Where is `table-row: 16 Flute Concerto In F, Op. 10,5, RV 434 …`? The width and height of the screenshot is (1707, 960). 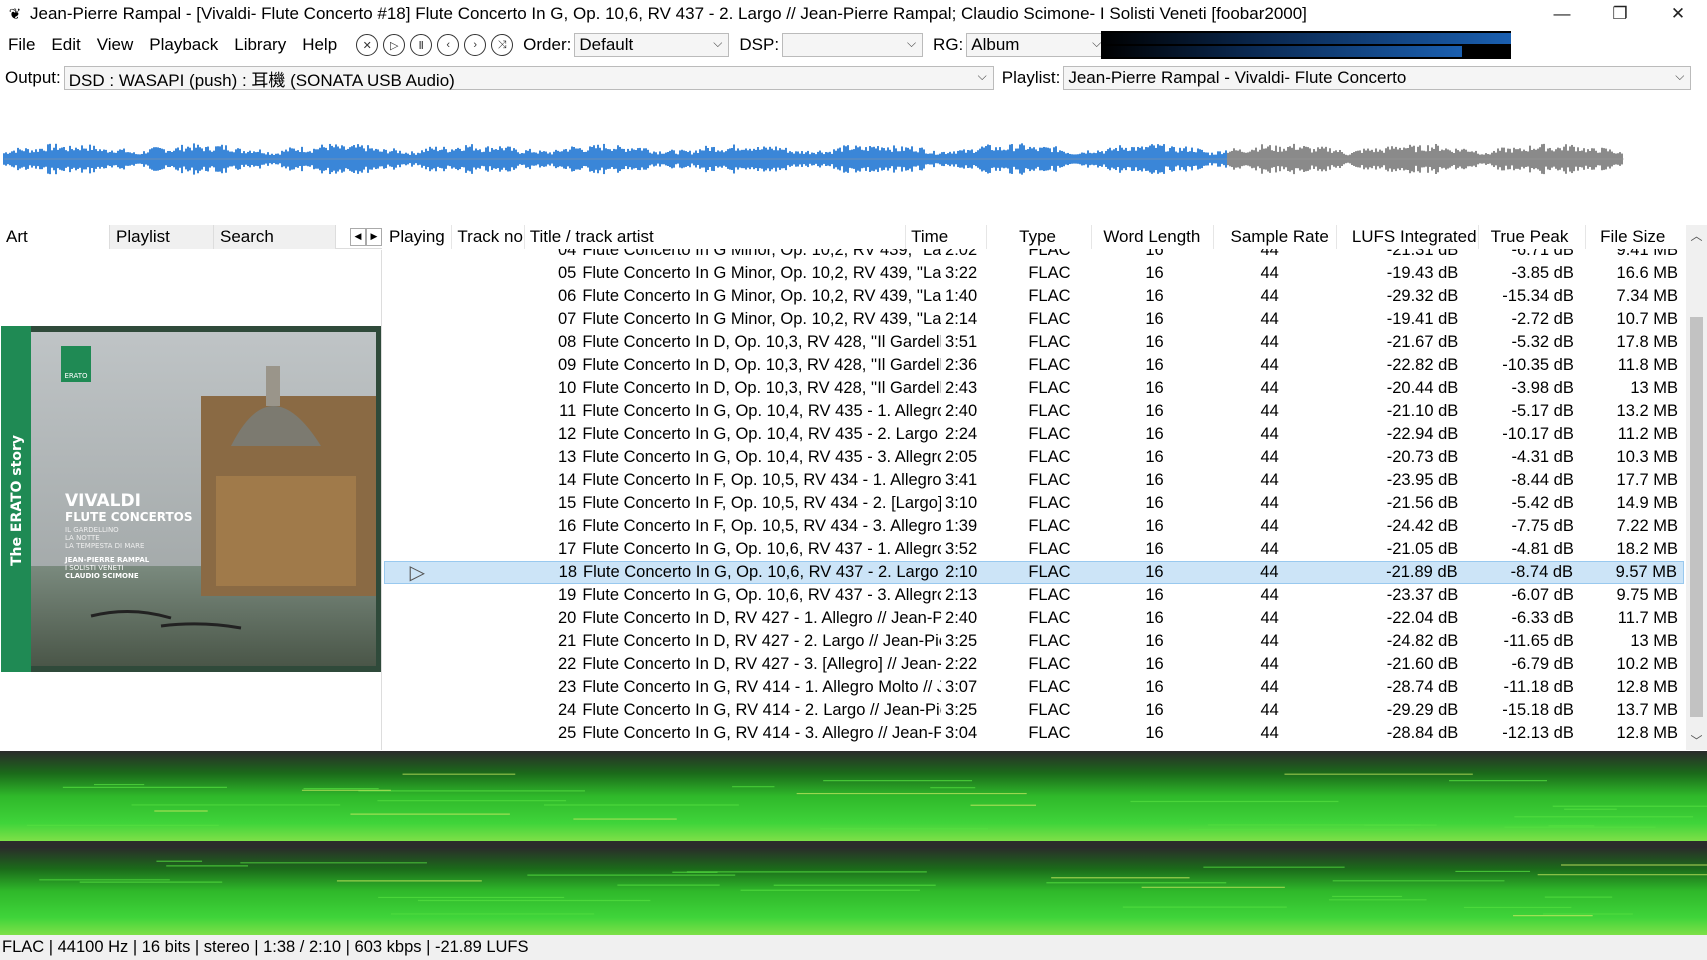 table-row: 16 Flute Concerto In F, Op. 10,5, RV 434 … is located at coordinates (1034, 526).